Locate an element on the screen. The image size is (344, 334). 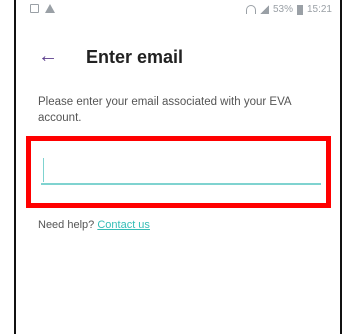
image-icon is located at coordinates (34, 8).